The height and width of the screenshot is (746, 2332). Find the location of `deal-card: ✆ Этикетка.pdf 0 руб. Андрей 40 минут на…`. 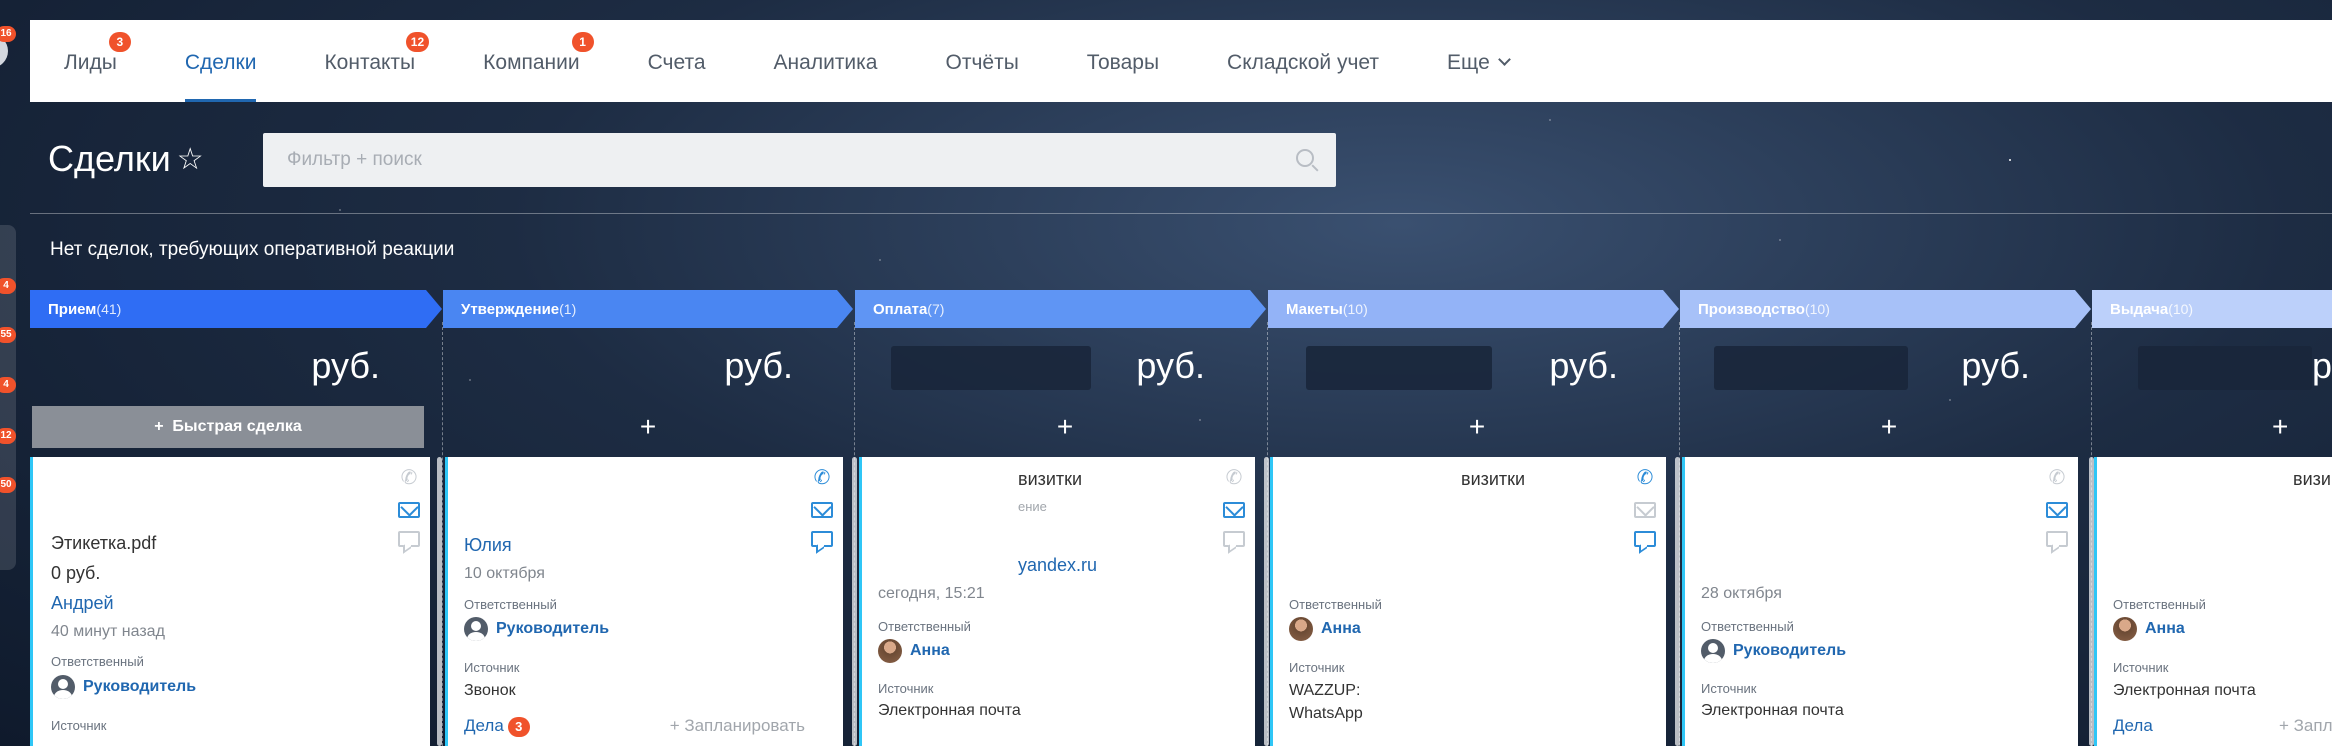

deal-card: ✆ Этикетка.pdf 0 руб. Андрей 40 минут на… is located at coordinates (230, 601).